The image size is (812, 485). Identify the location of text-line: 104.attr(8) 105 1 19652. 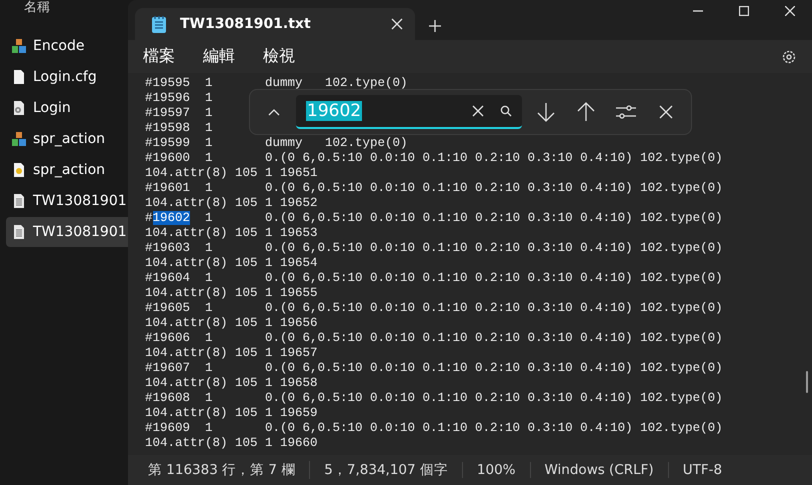
(231, 203).